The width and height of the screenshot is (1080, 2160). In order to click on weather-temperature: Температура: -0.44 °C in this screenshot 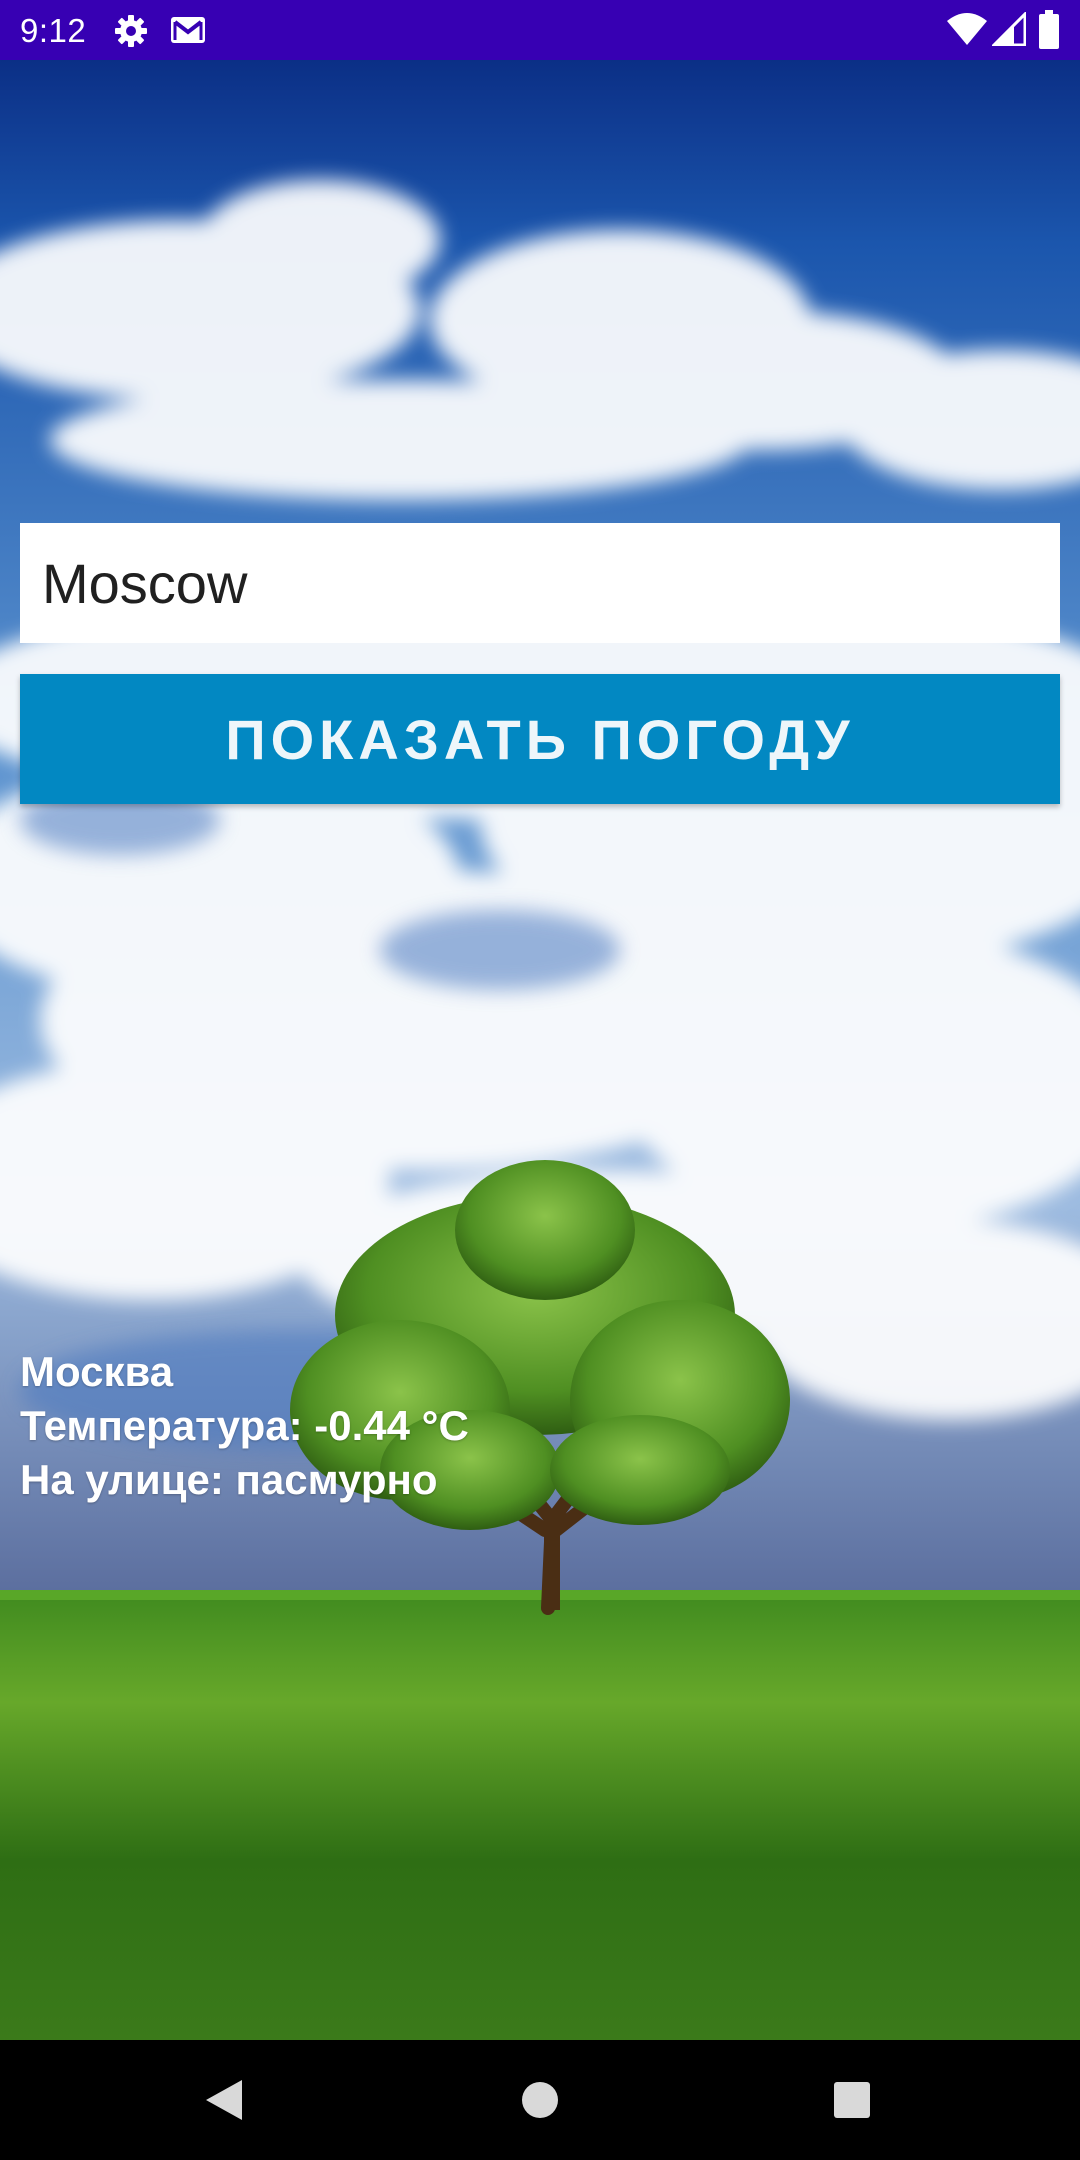, I will do `click(244, 1425)`.